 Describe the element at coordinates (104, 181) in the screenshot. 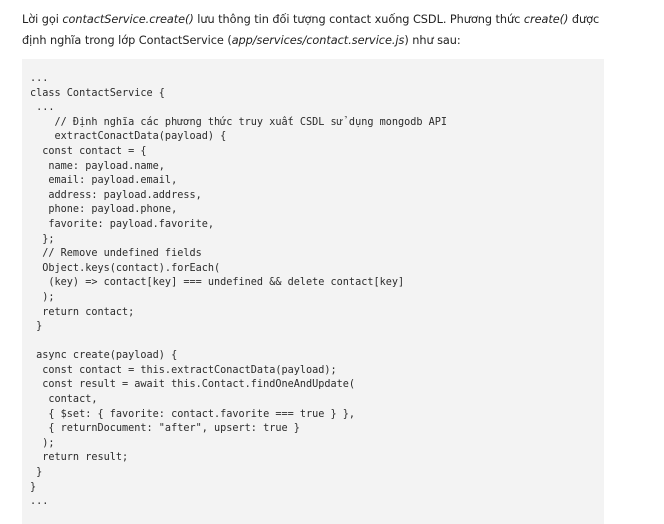

I see `code-line: email: payload.email,` at that location.